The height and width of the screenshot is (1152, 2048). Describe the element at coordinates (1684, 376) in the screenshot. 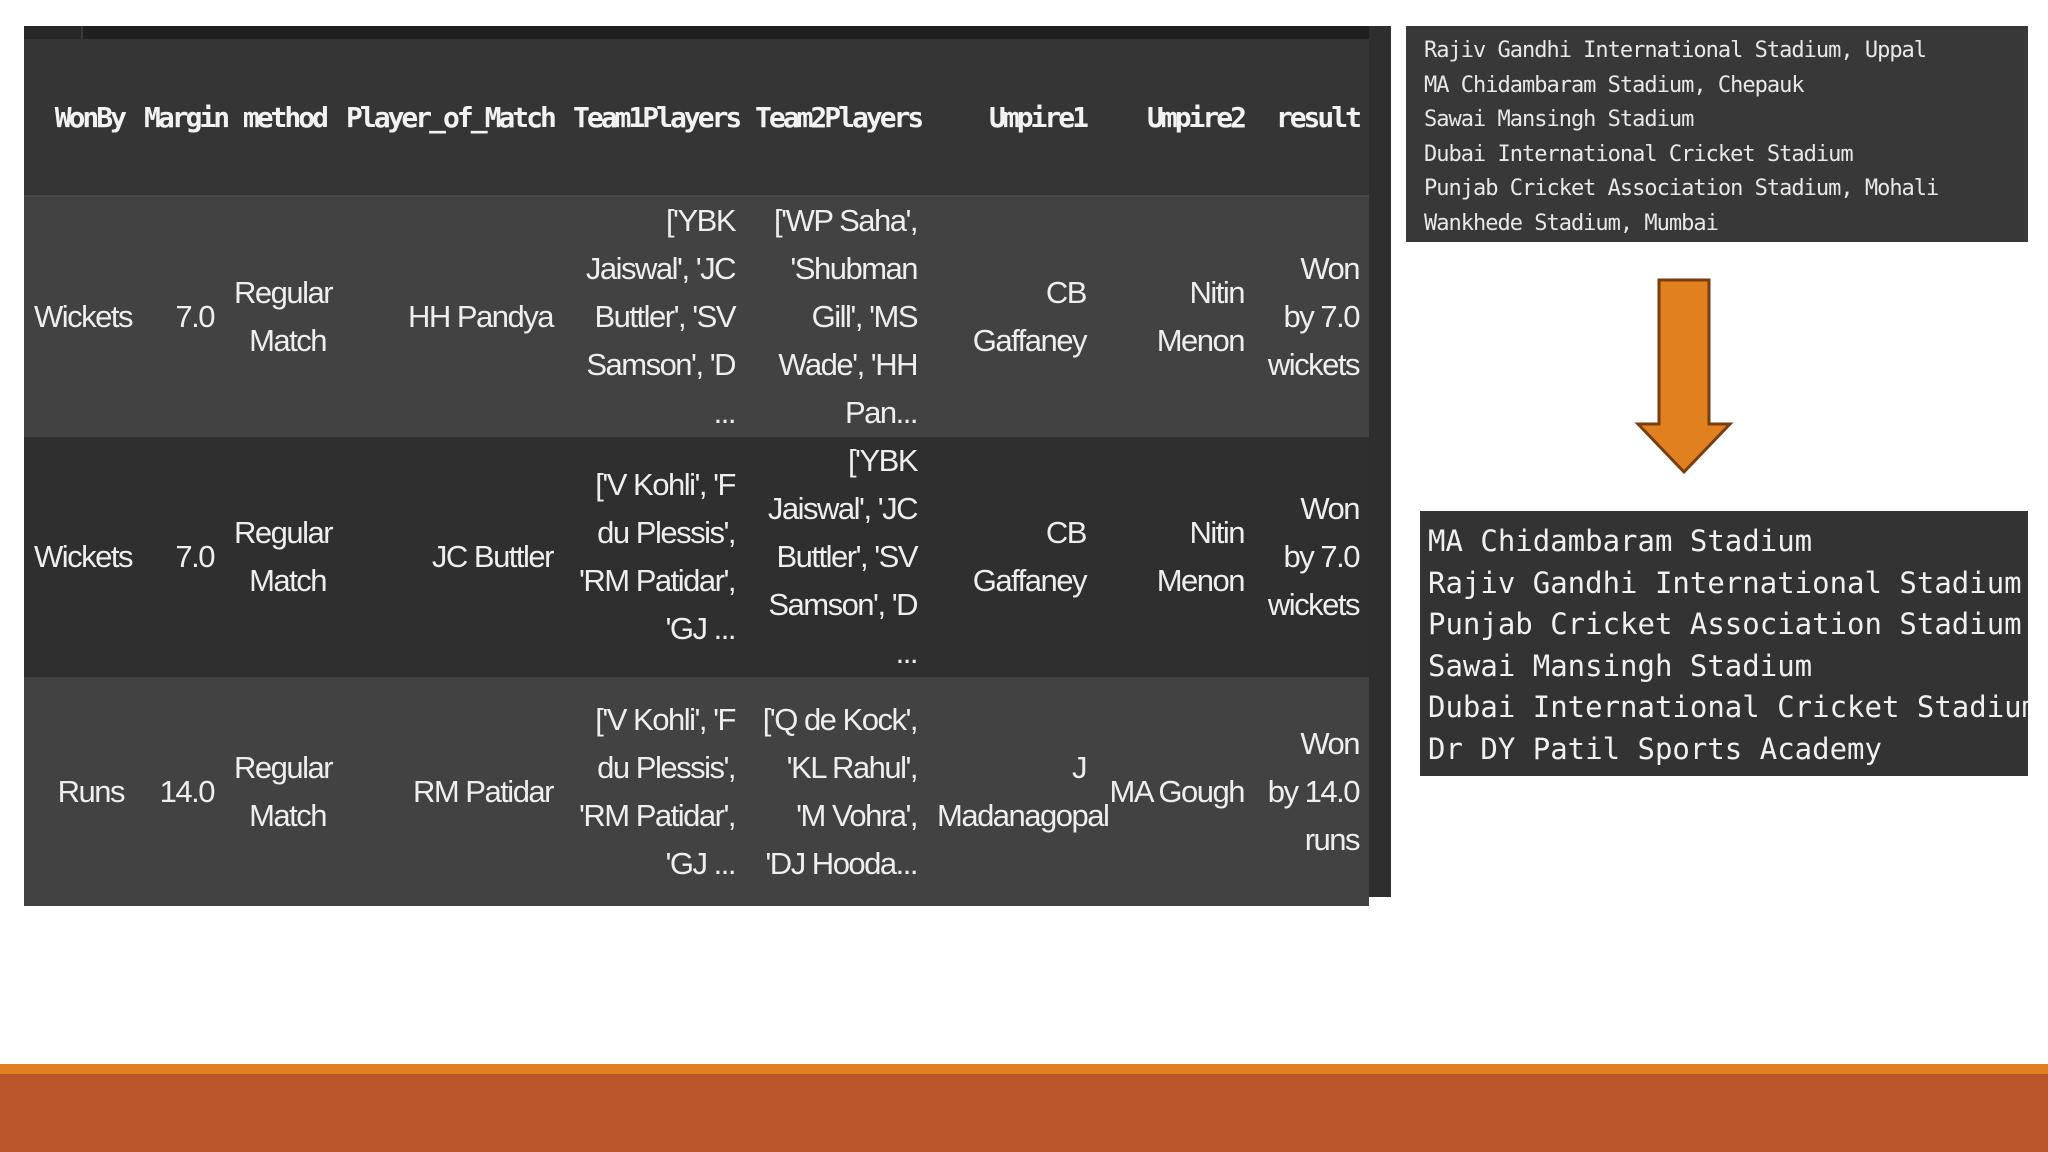

I see `arrow-down-icon` at that location.